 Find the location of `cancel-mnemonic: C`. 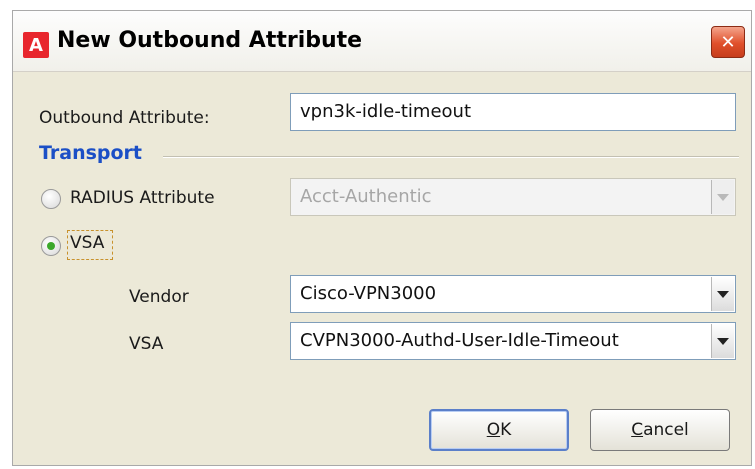

cancel-mnemonic: C is located at coordinates (637, 430).